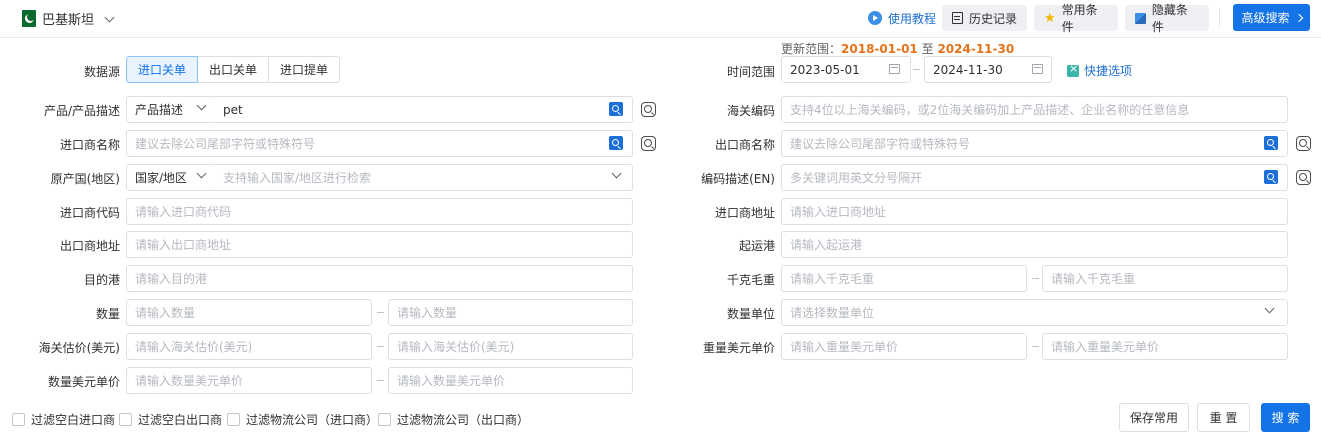 This screenshot has height=440, width=1321. What do you see at coordinates (838, 212) in the screenshot?
I see `importer-address-placeholder: 请输入进口商地址` at bounding box center [838, 212].